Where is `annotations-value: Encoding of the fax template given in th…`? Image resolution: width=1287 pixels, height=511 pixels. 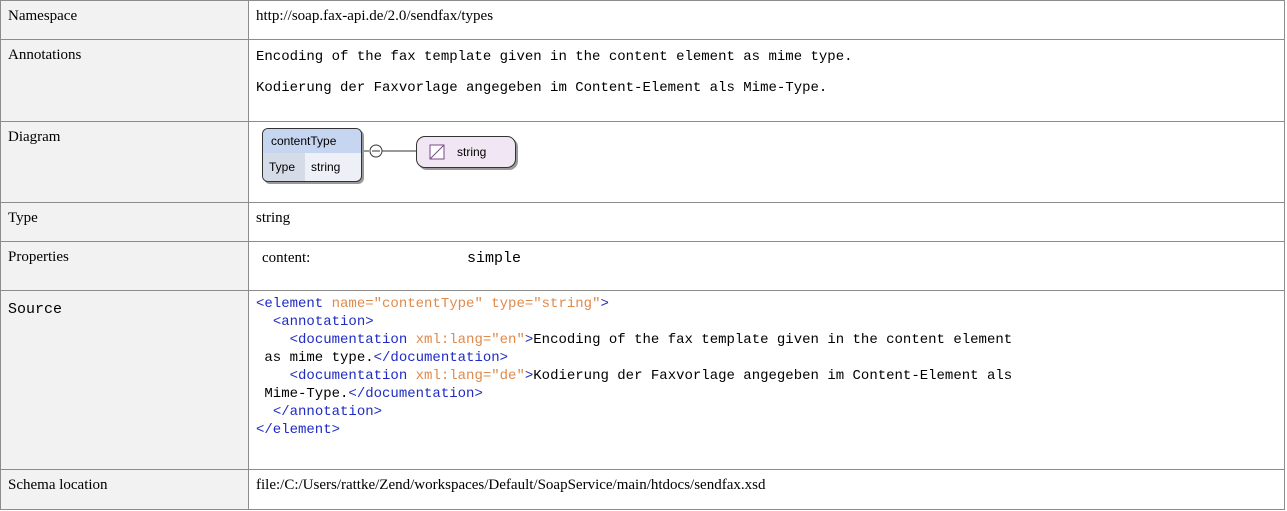
annotations-value: Encoding of the fax template given in th… is located at coordinates (766, 80).